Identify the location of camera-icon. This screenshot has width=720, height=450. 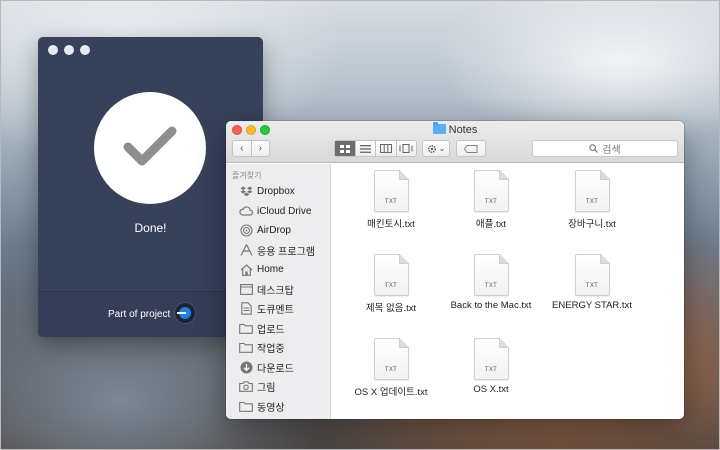
(246, 387).